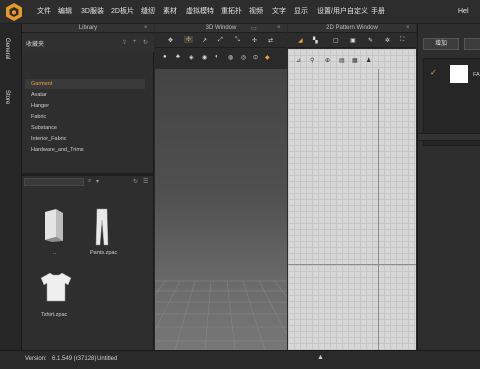  Describe the element at coordinates (298, 60) in the screenshot. I see `pattern-view-icon: ⊿` at that location.